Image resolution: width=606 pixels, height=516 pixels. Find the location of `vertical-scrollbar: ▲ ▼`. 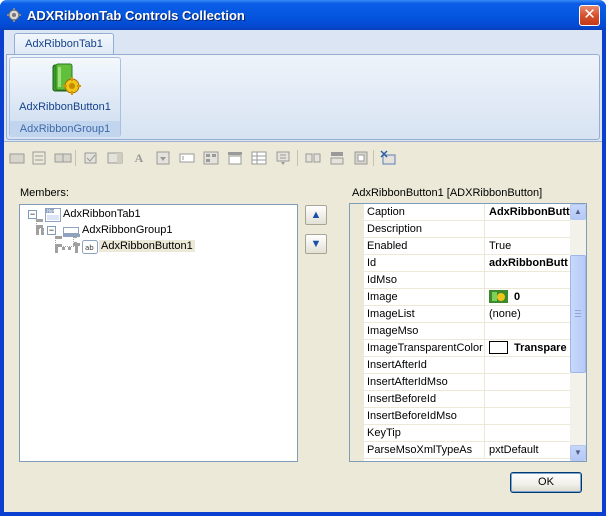

vertical-scrollbar: ▲ ▼ is located at coordinates (578, 332).